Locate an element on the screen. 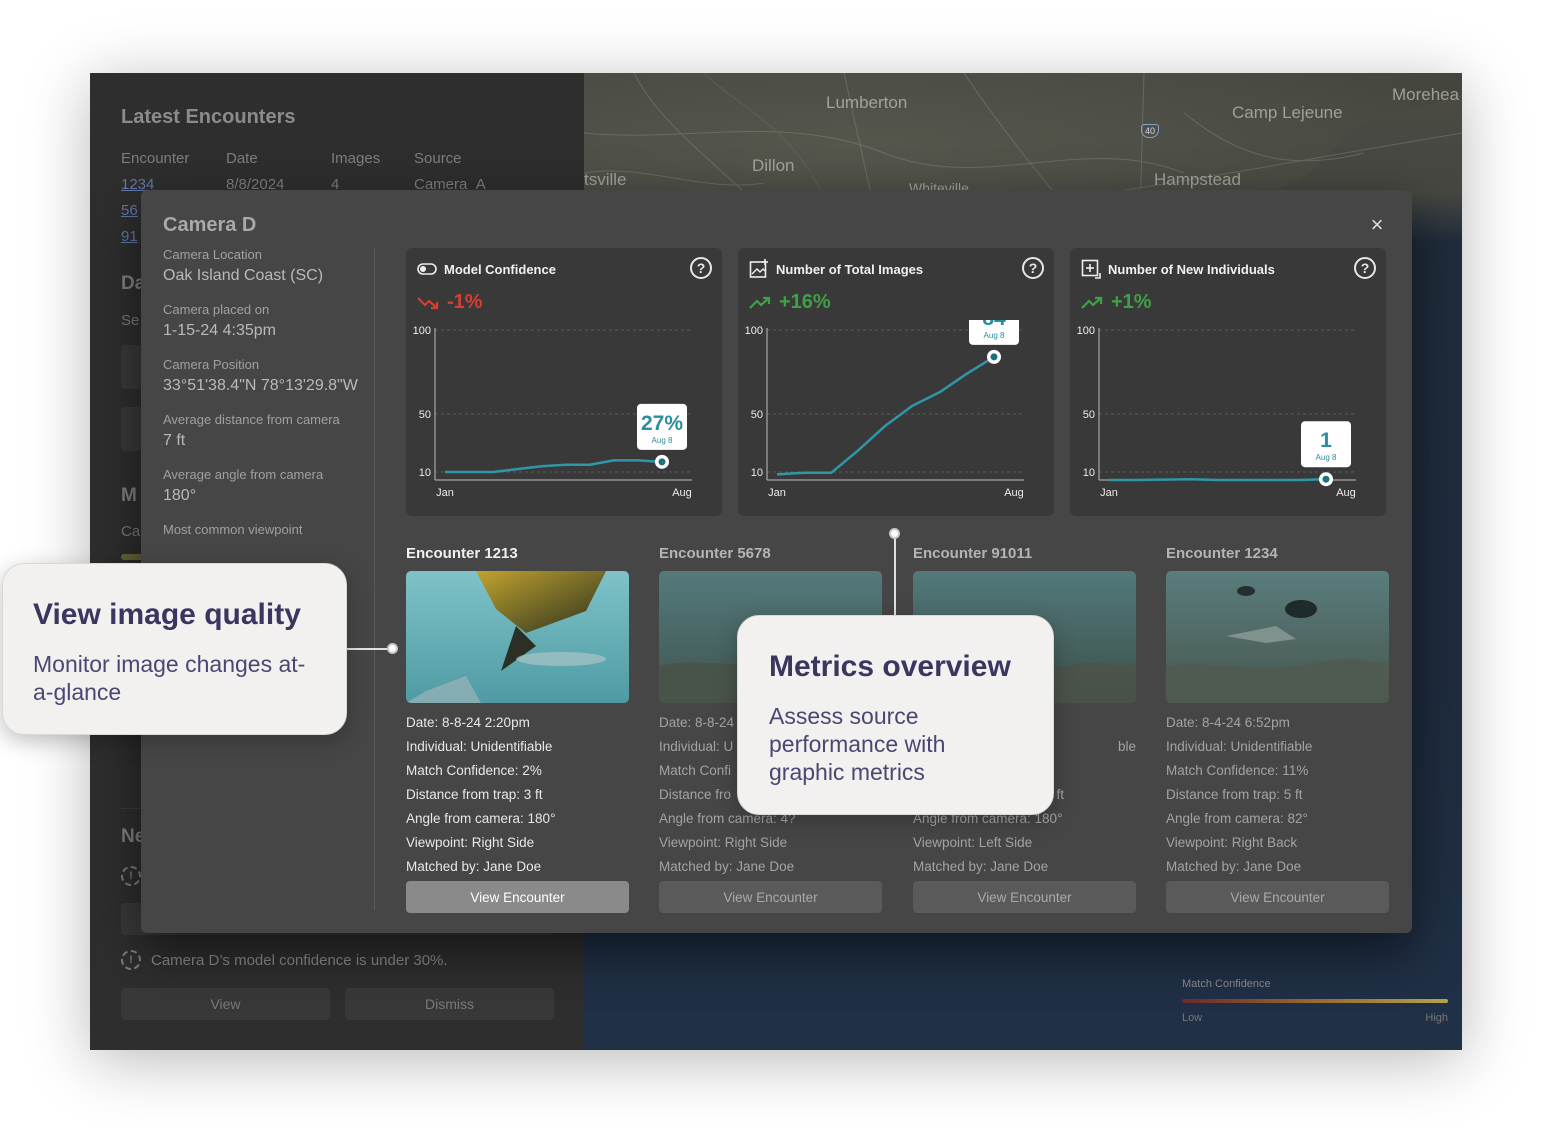  map-legend: Match Confidence Low High is located at coordinates (1315, 1001).